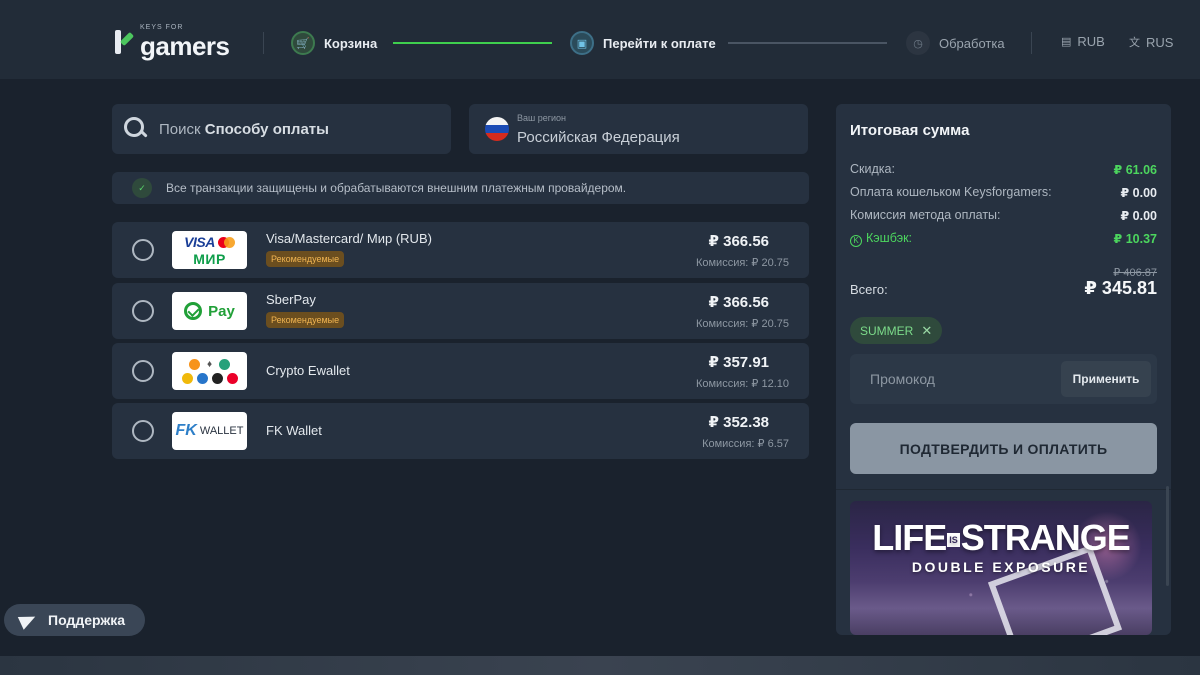  Describe the element at coordinates (1167, 536) in the screenshot. I see `scrollbar` at that location.